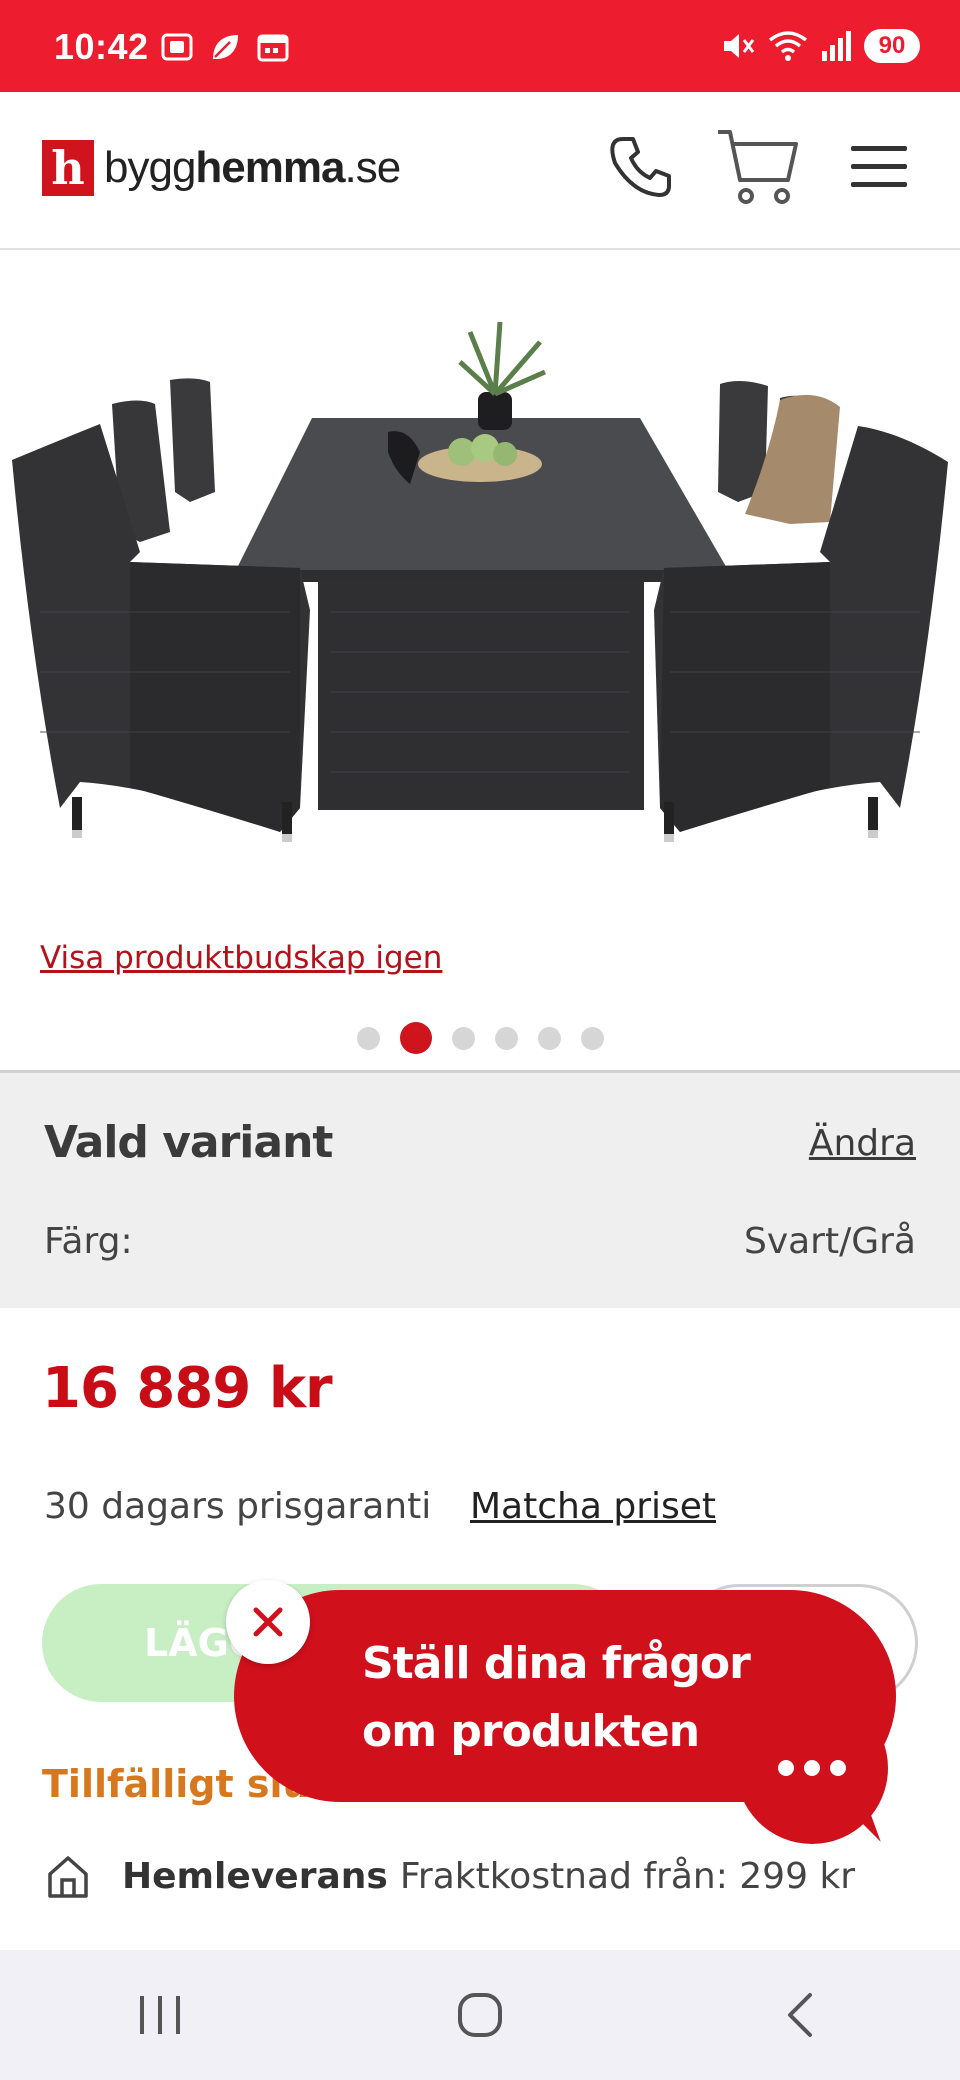  I want to click on status-time: 10:42, so click(101, 46).